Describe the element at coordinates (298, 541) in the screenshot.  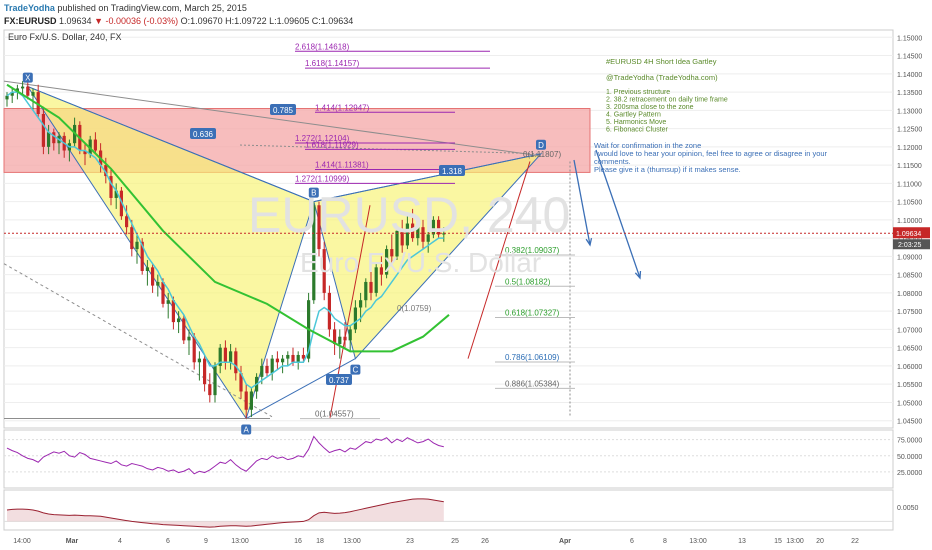
I see `x-tick-label: 16` at that location.